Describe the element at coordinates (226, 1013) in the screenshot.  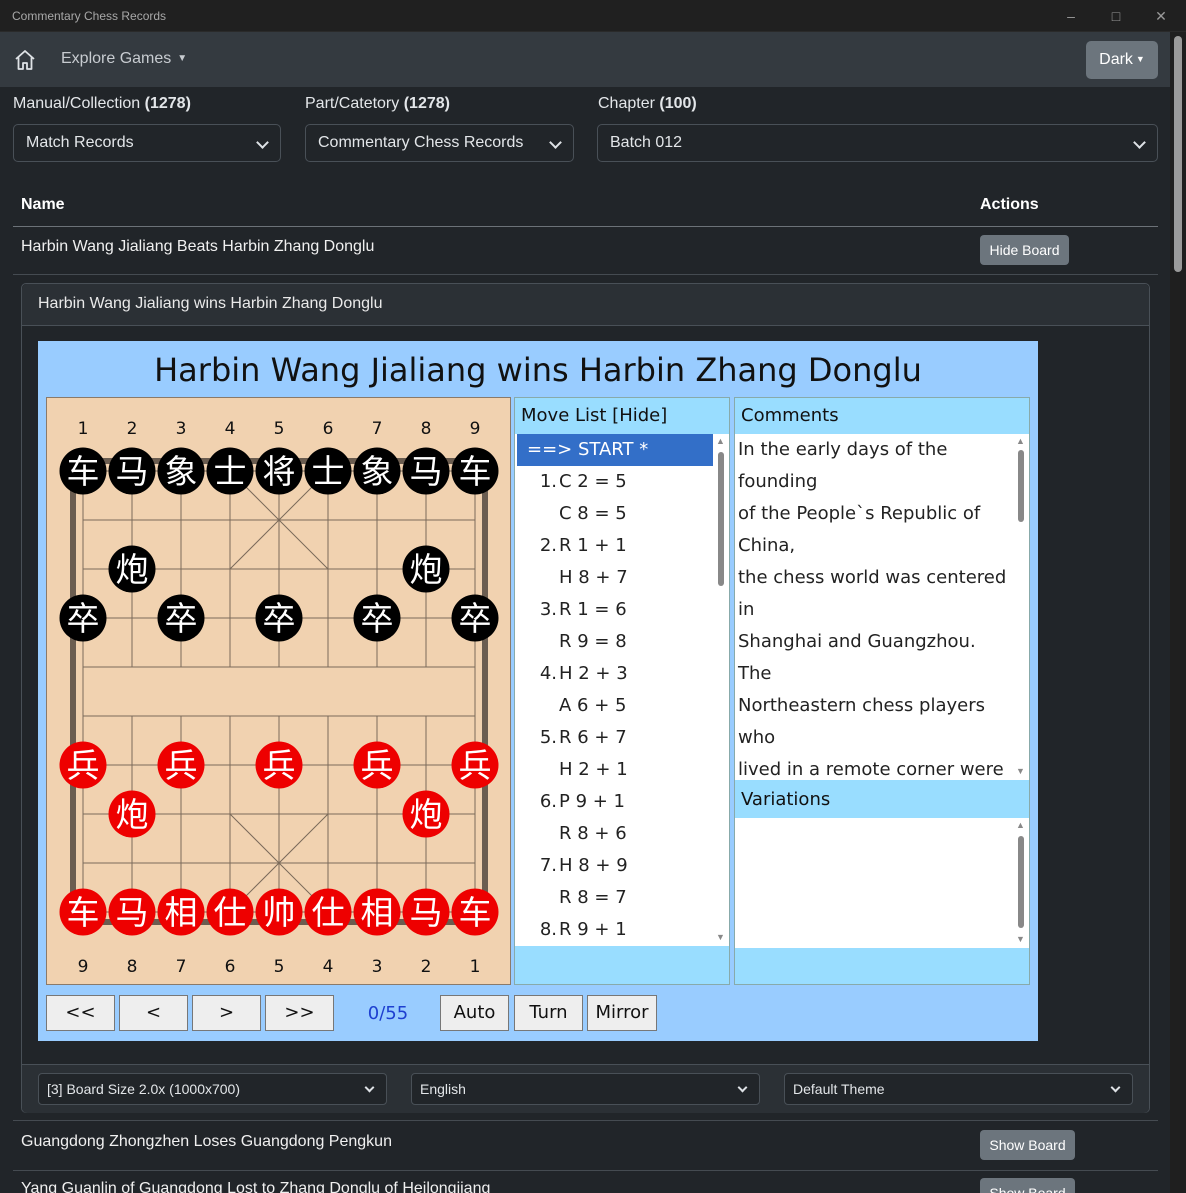
I see `next-move-button: >` at that location.